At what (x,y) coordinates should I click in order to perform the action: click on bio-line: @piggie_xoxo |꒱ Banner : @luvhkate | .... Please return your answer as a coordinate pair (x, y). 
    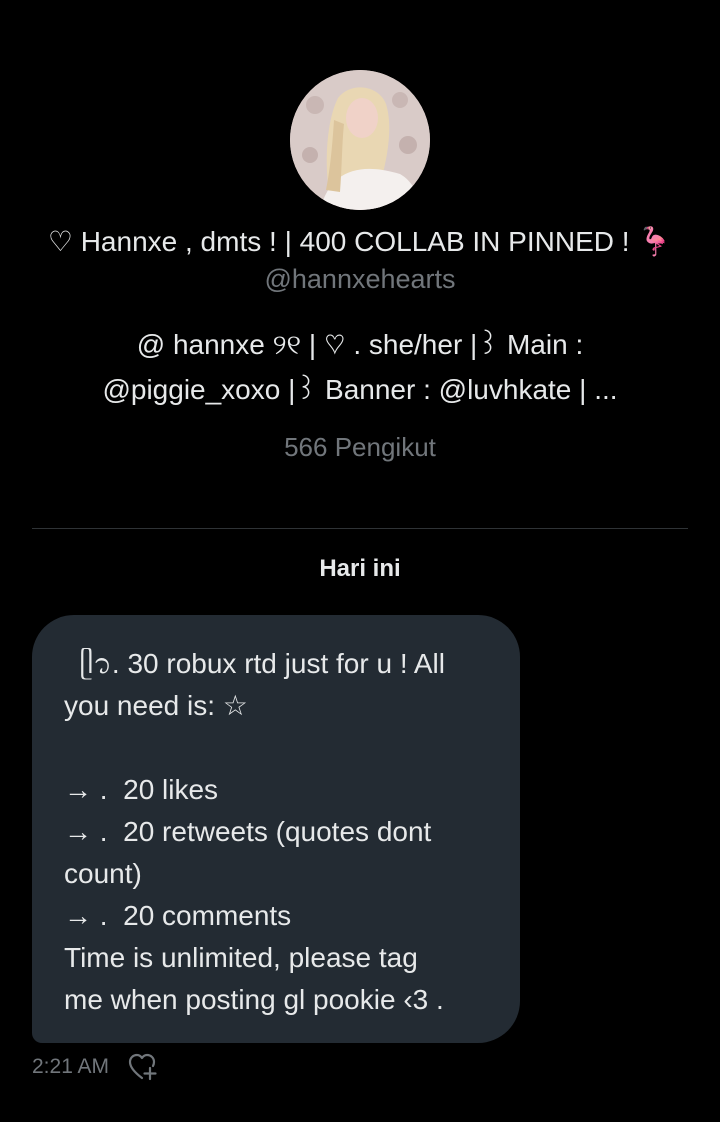
    Looking at the image, I should click on (360, 389).